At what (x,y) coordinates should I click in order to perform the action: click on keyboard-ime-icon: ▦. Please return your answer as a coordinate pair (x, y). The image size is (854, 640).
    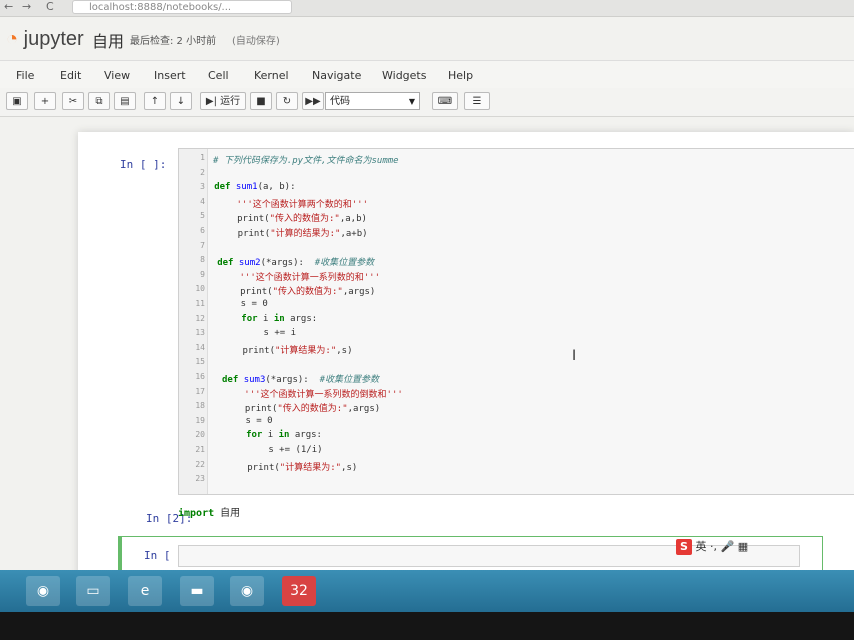
    Looking at the image, I should click on (743, 546).